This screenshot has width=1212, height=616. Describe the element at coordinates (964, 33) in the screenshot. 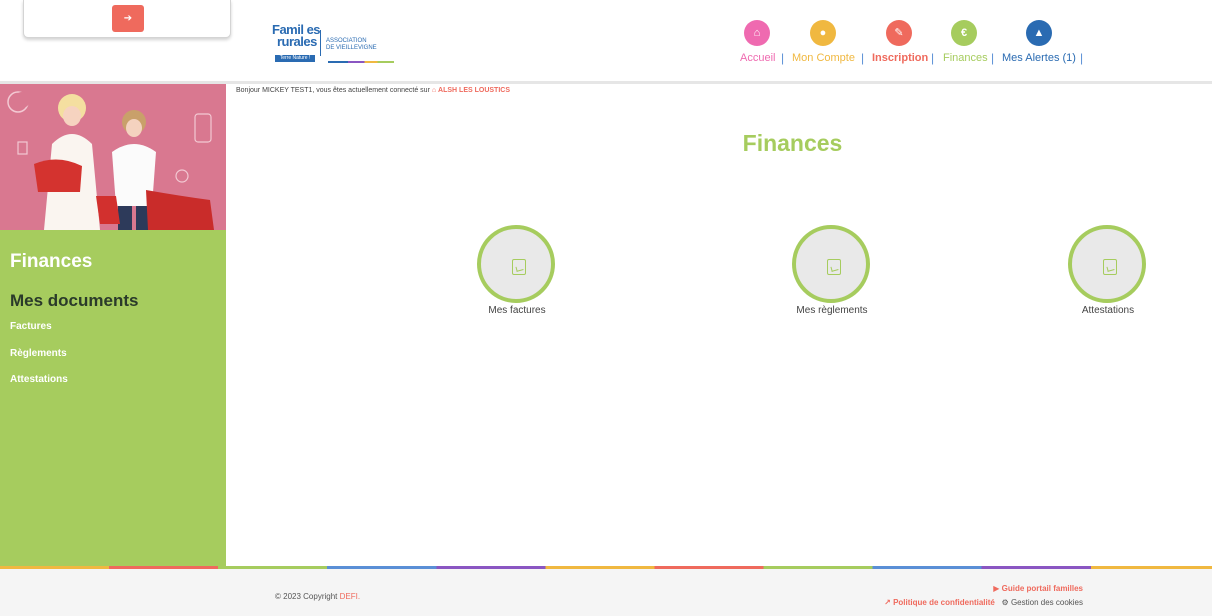

I see `euro-icon: €` at that location.